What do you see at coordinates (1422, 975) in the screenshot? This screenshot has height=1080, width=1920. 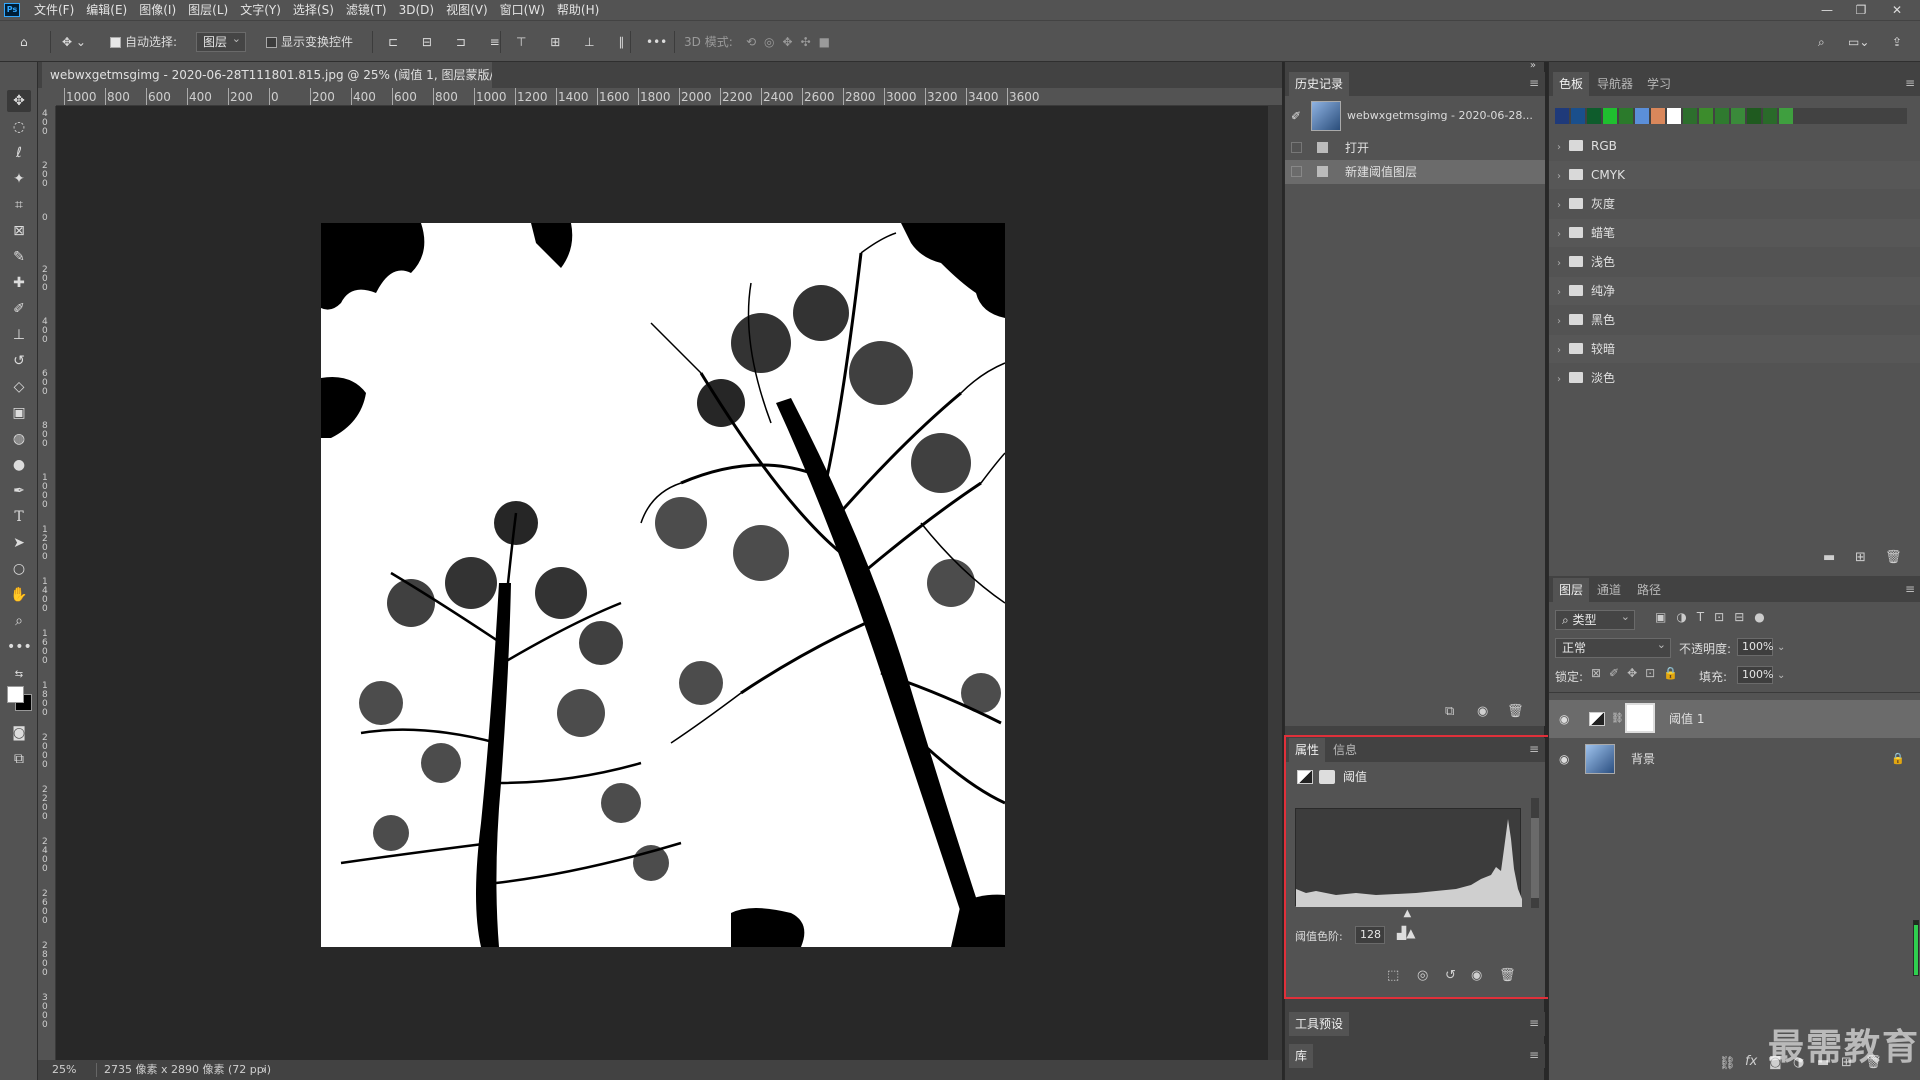 I see `view-previous-icon: ◎` at bounding box center [1422, 975].